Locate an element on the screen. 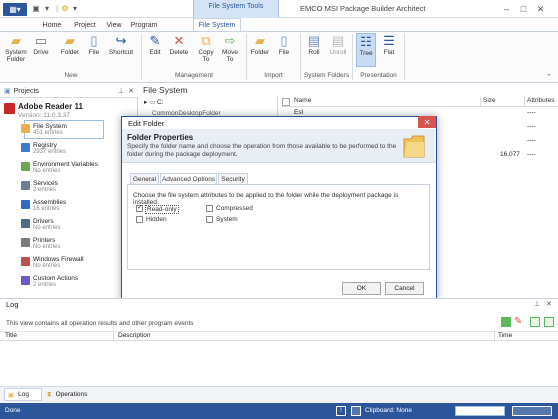 The width and height of the screenshot is (558, 419). adobe-reader-icon is located at coordinates (9, 108).